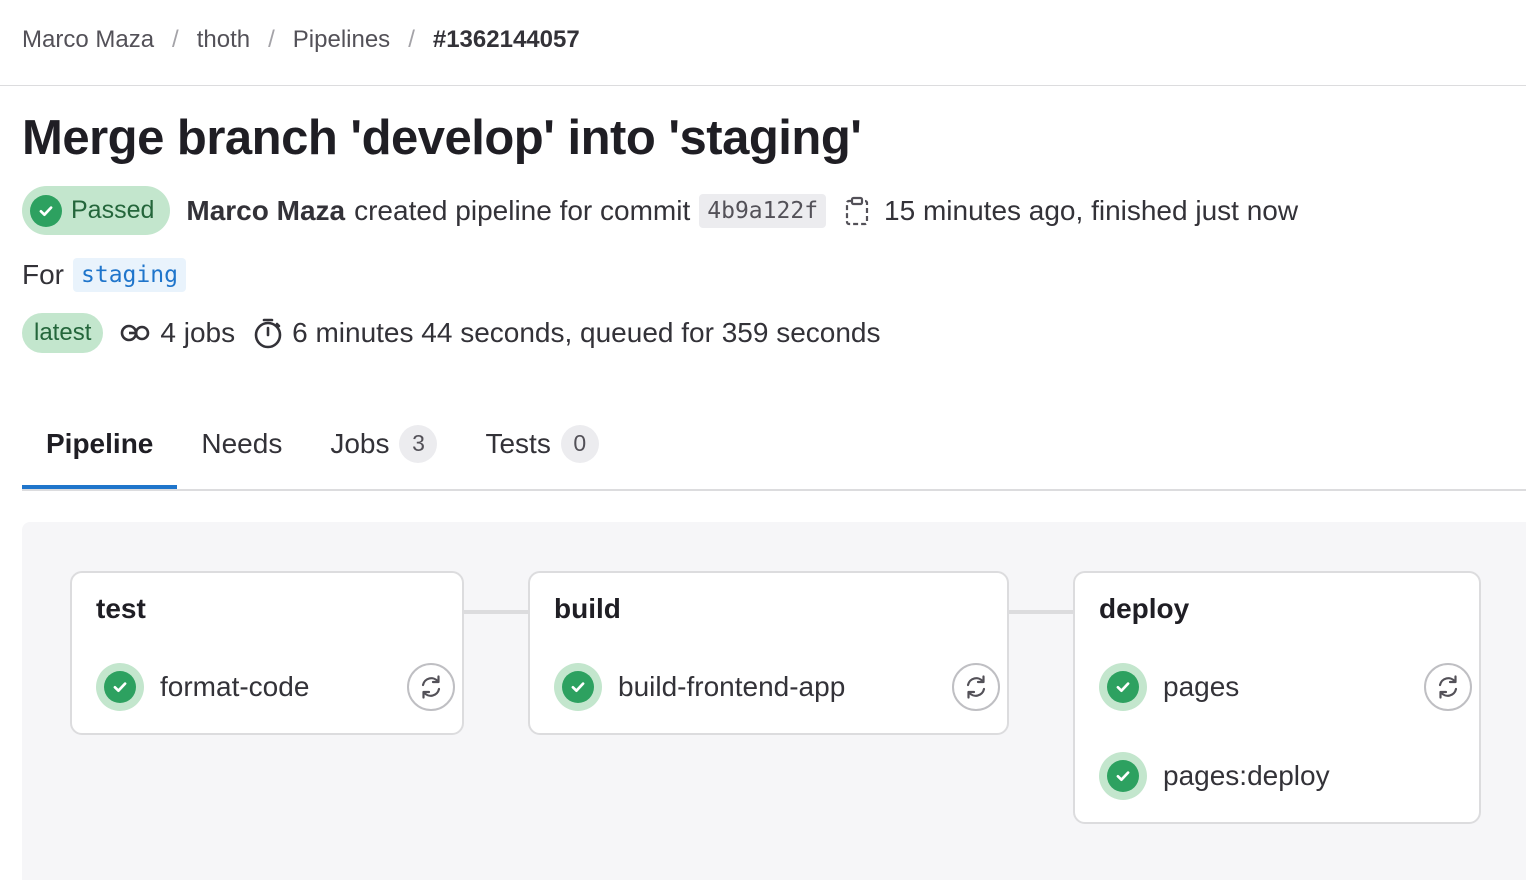 The image size is (1526, 880). Describe the element at coordinates (1144, 608) in the screenshot. I see `stage-title: deploy` at that location.